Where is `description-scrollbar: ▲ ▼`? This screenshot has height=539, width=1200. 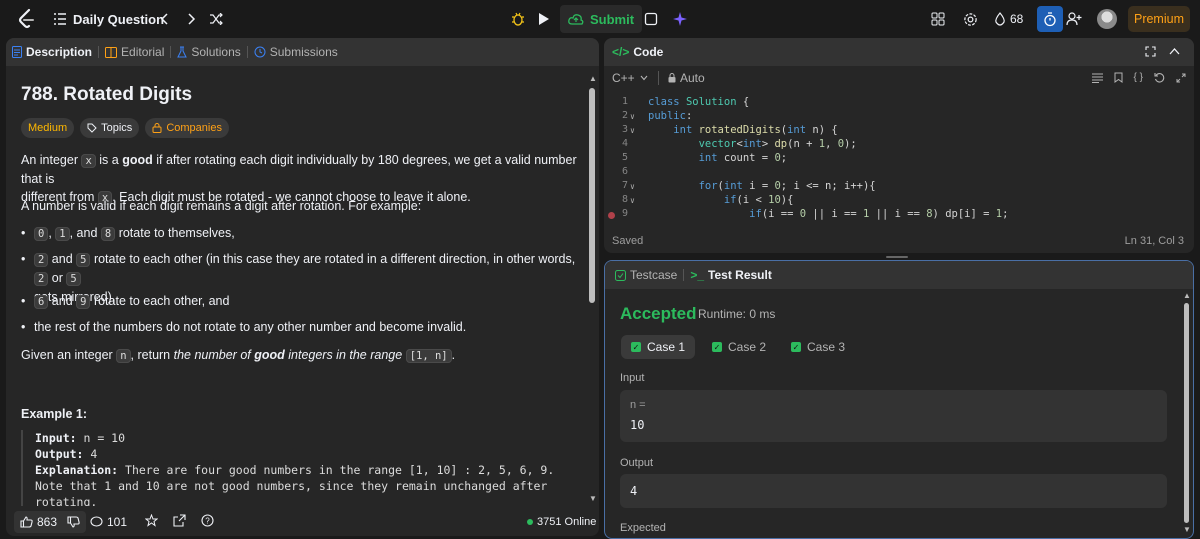
description-scrollbar: ▲ ▼ is located at coordinates (592, 289).